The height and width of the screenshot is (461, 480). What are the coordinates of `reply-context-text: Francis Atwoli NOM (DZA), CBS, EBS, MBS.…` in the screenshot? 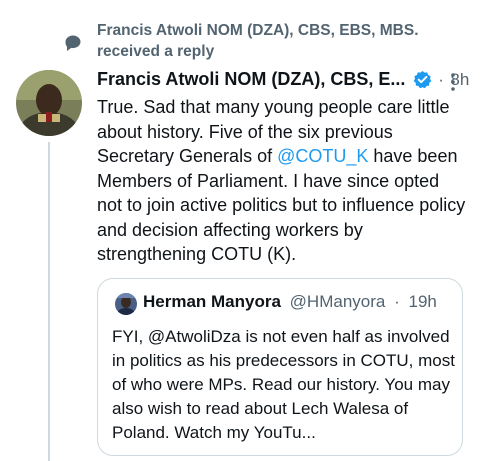 It's located at (287, 41).